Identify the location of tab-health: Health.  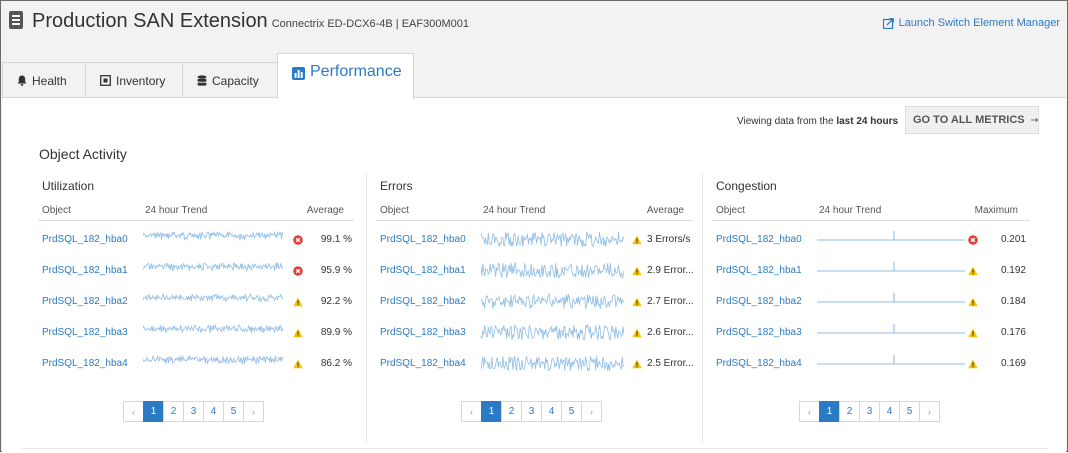
(44, 80).